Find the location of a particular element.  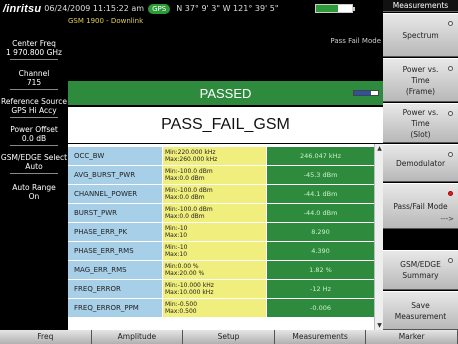

table-row: MAG_ERR_RMS Min:0.00 % Max:20.00 % 1.82 % is located at coordinates (221, 270).